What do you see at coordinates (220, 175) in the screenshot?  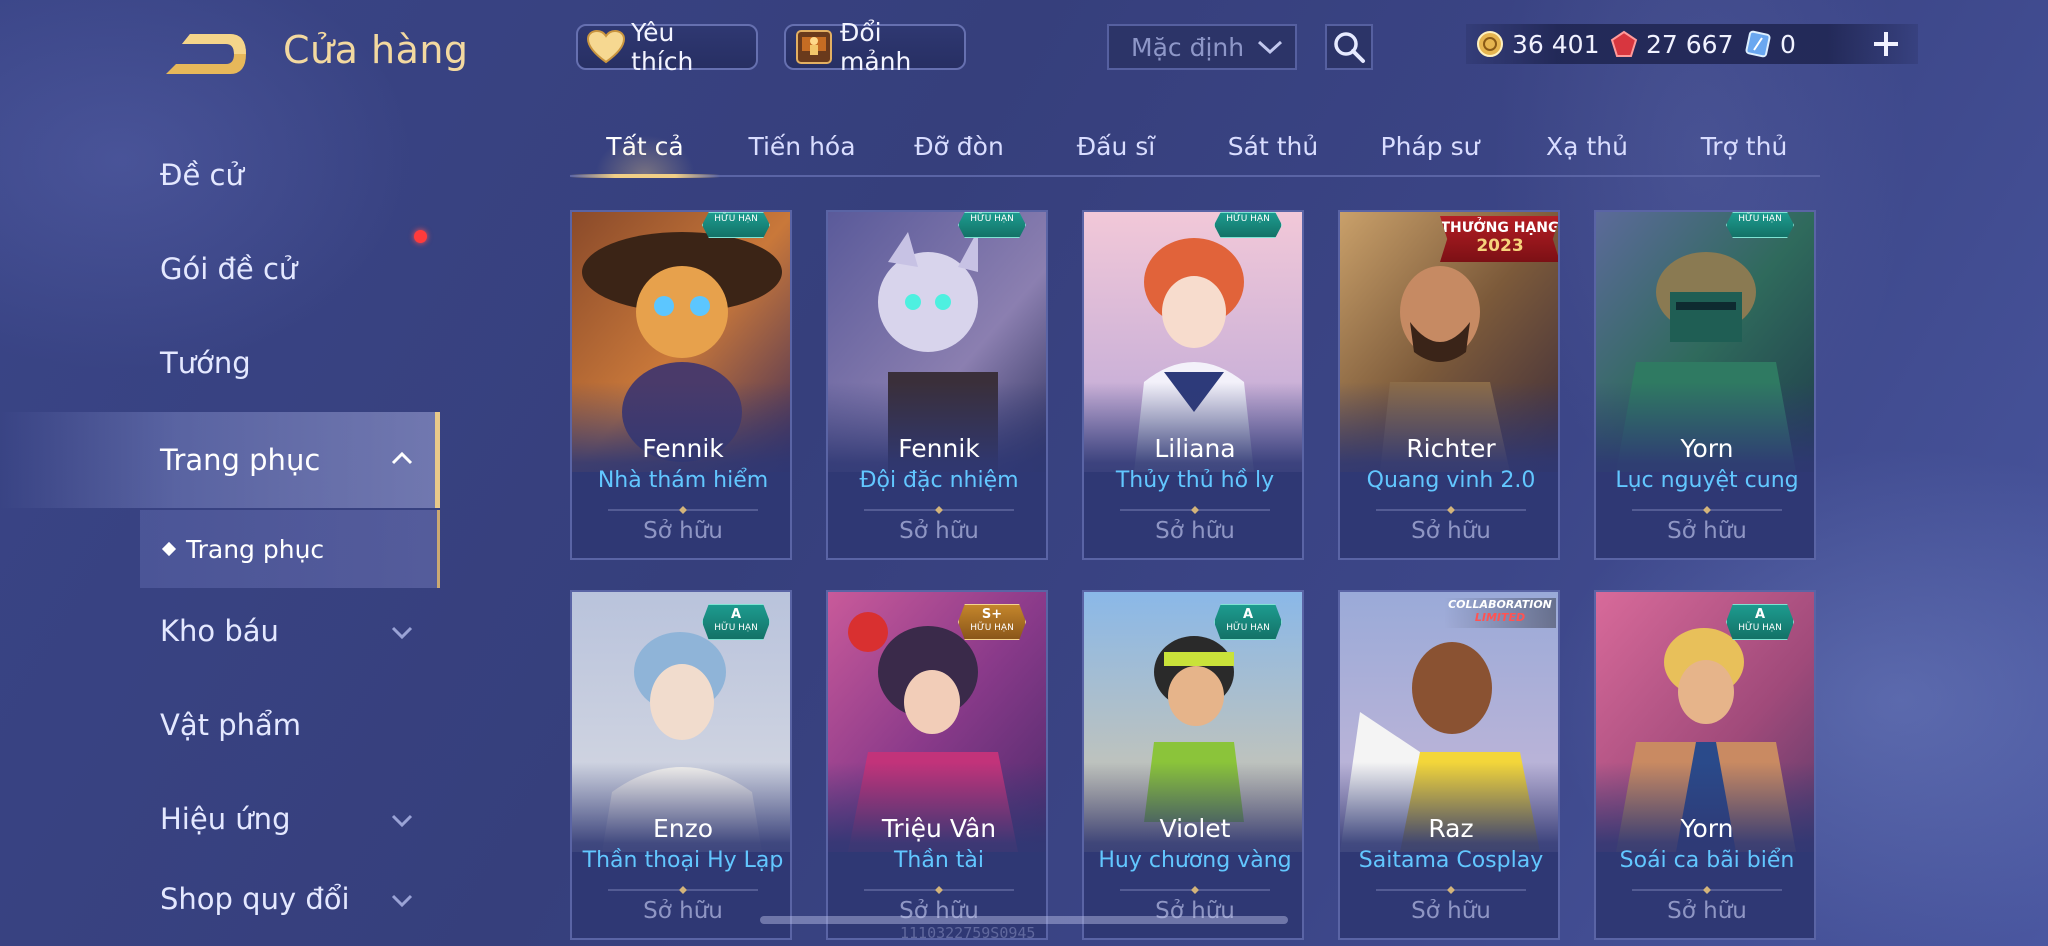 I see `sidebar-item-recommended: Đề cử` at bounding box center [220, 175].